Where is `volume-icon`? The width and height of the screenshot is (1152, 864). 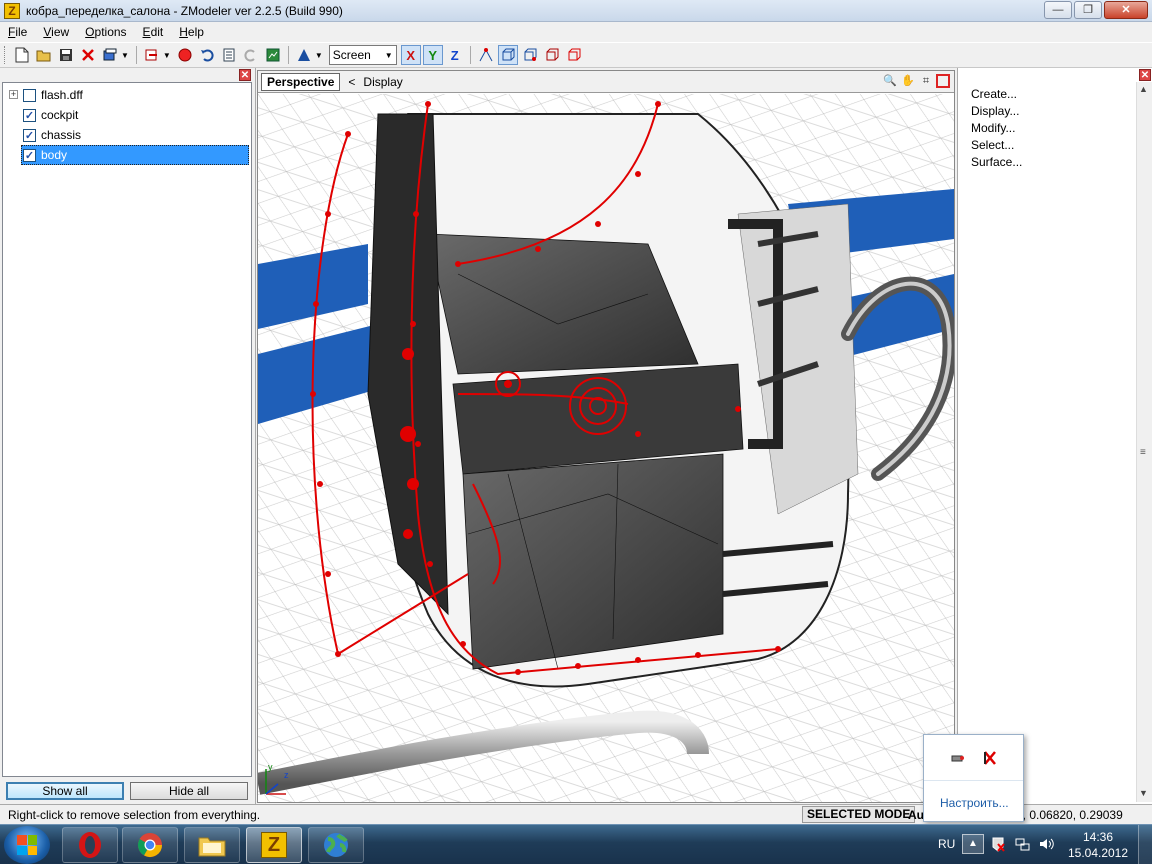 volume-icon is located at coordinates (1046, 844).